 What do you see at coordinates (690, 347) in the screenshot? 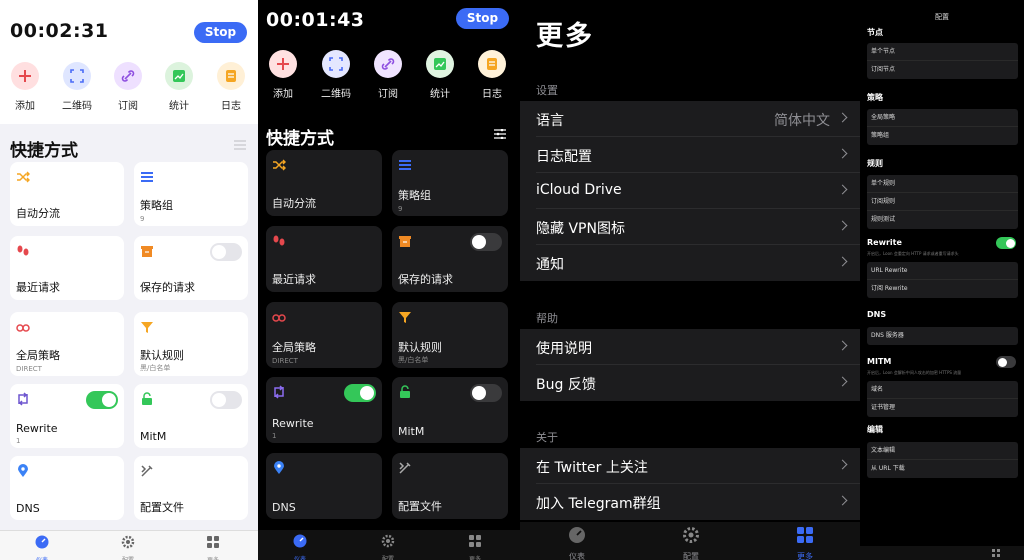
I see `row-manual: 使用说明` at bounding box center [690, 347].